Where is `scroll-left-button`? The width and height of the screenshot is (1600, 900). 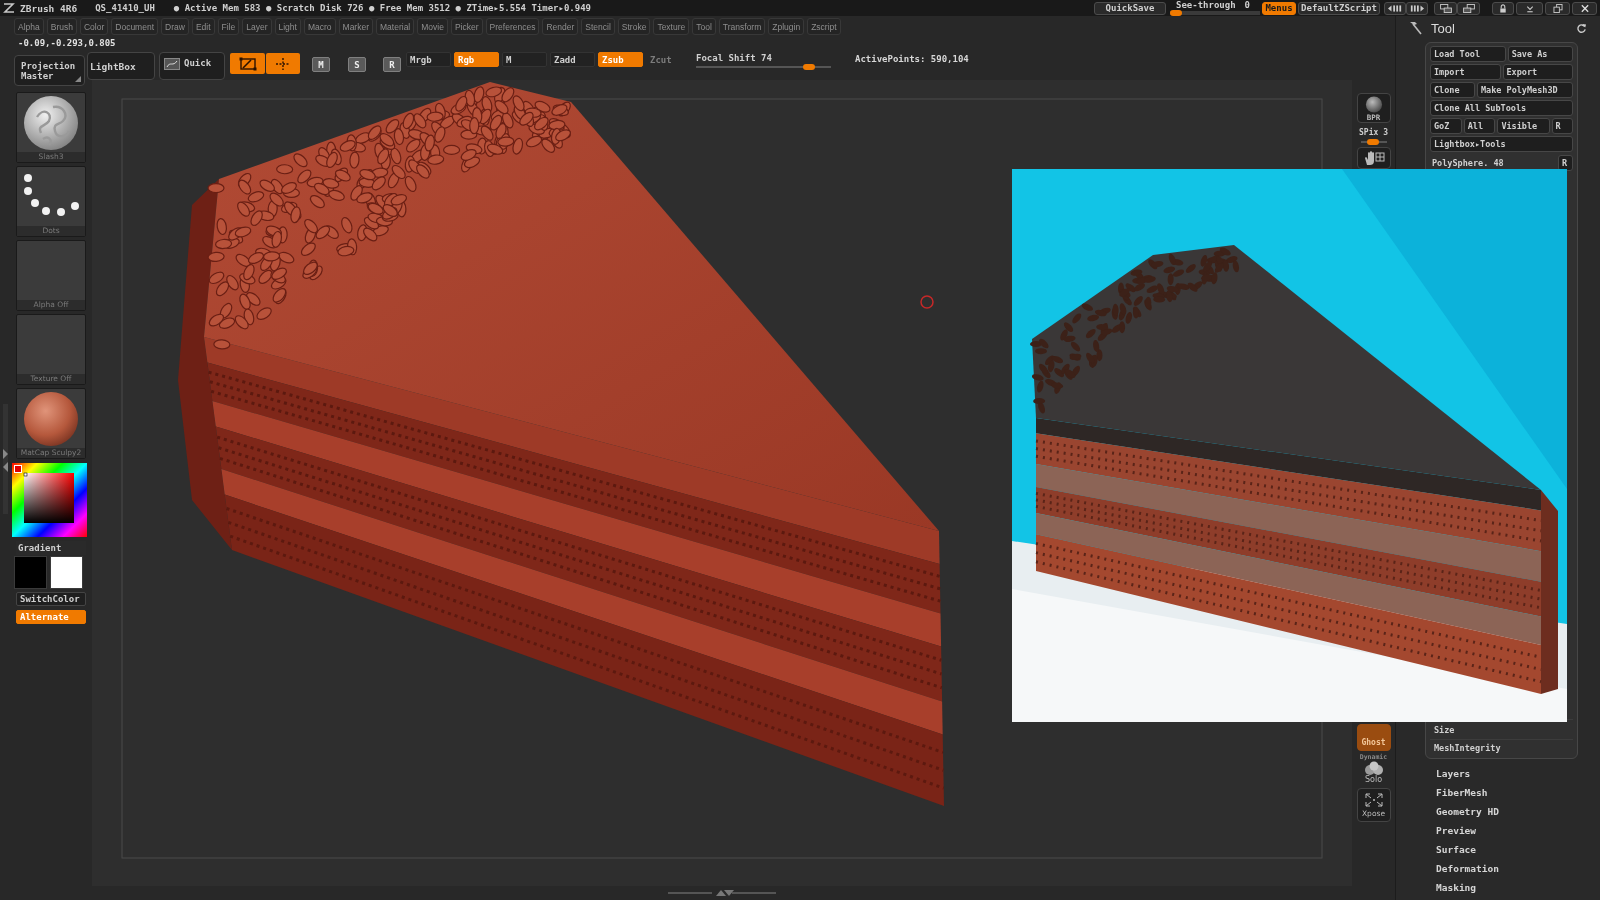 scroll-left-button is located at coordinates (1395, 8).